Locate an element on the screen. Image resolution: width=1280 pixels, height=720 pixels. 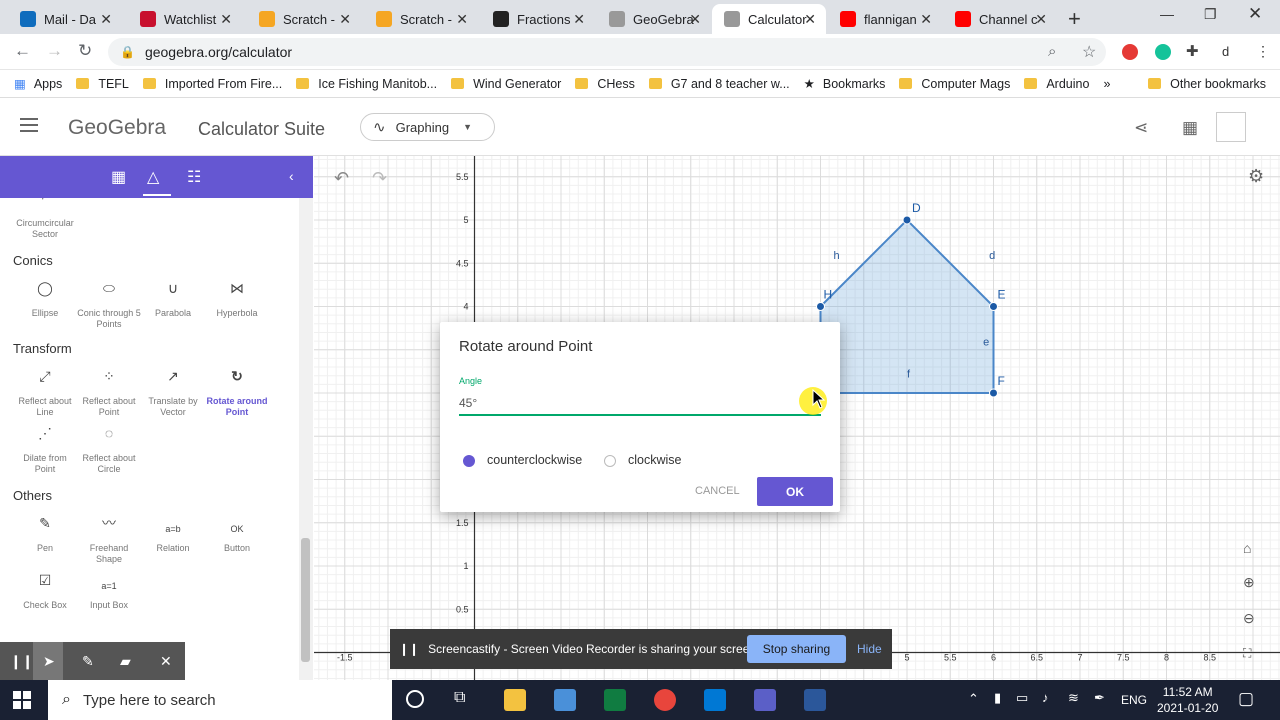
collapse-panel-icon: ‹ is located at coordinates (291, 176).